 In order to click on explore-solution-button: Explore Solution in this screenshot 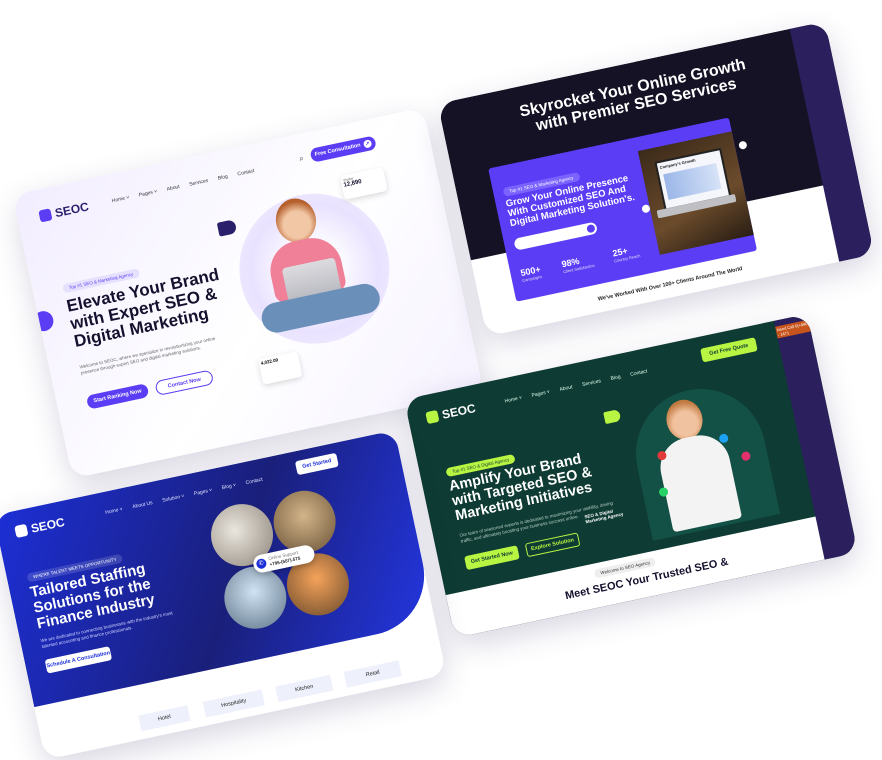, I will do `click(552, 545)`.